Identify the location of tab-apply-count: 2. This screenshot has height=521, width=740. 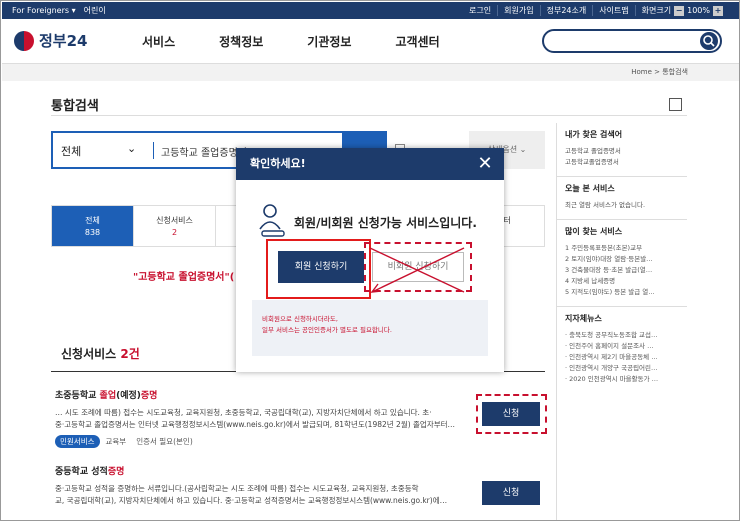
(174, 232).